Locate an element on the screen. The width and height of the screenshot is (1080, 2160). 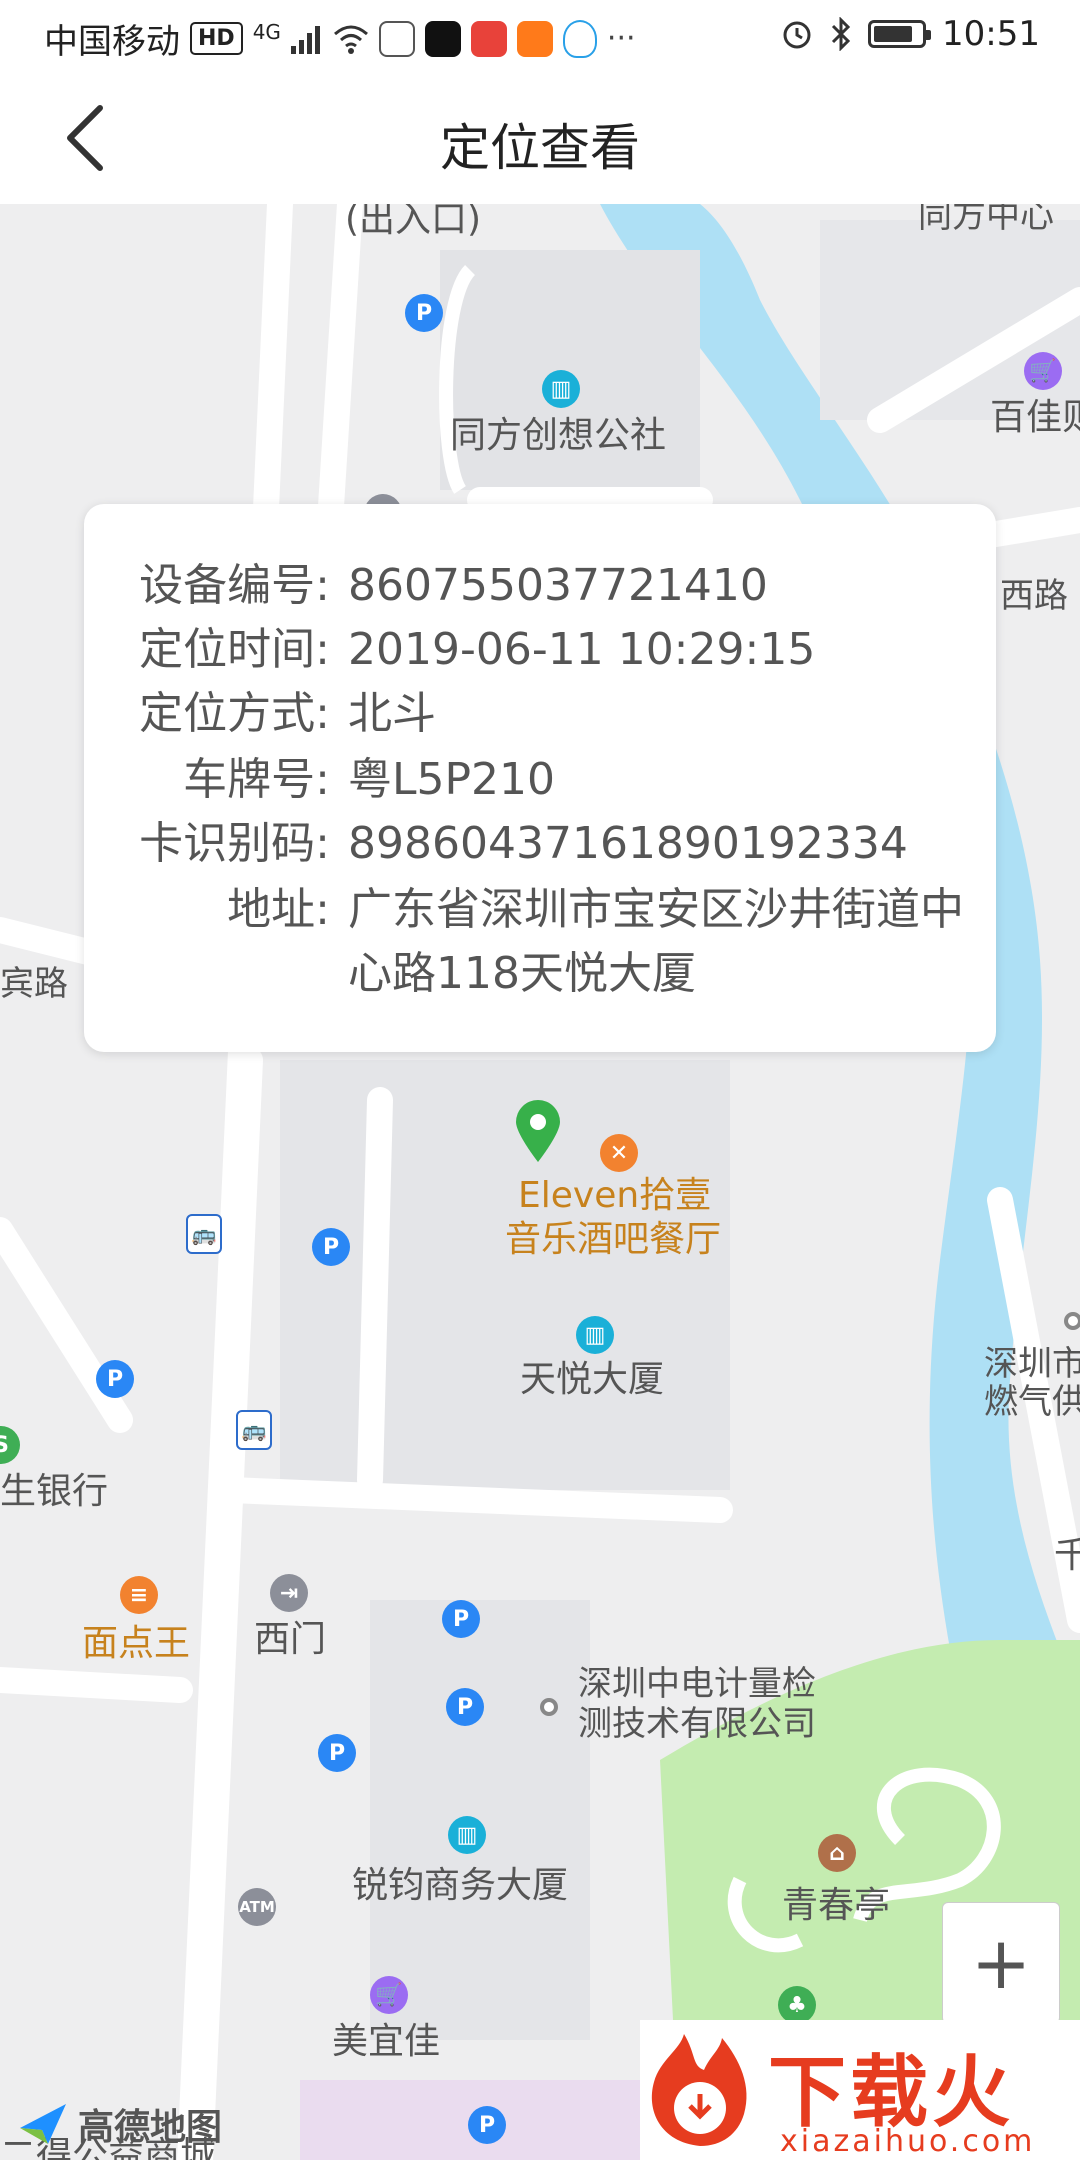
taobao-app-icon is located at coordinates (534, 38).